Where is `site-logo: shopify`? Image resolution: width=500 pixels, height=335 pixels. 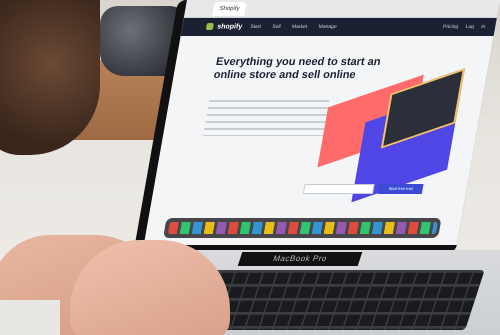 site-logo: shopify is located at coordinates (224, 27).